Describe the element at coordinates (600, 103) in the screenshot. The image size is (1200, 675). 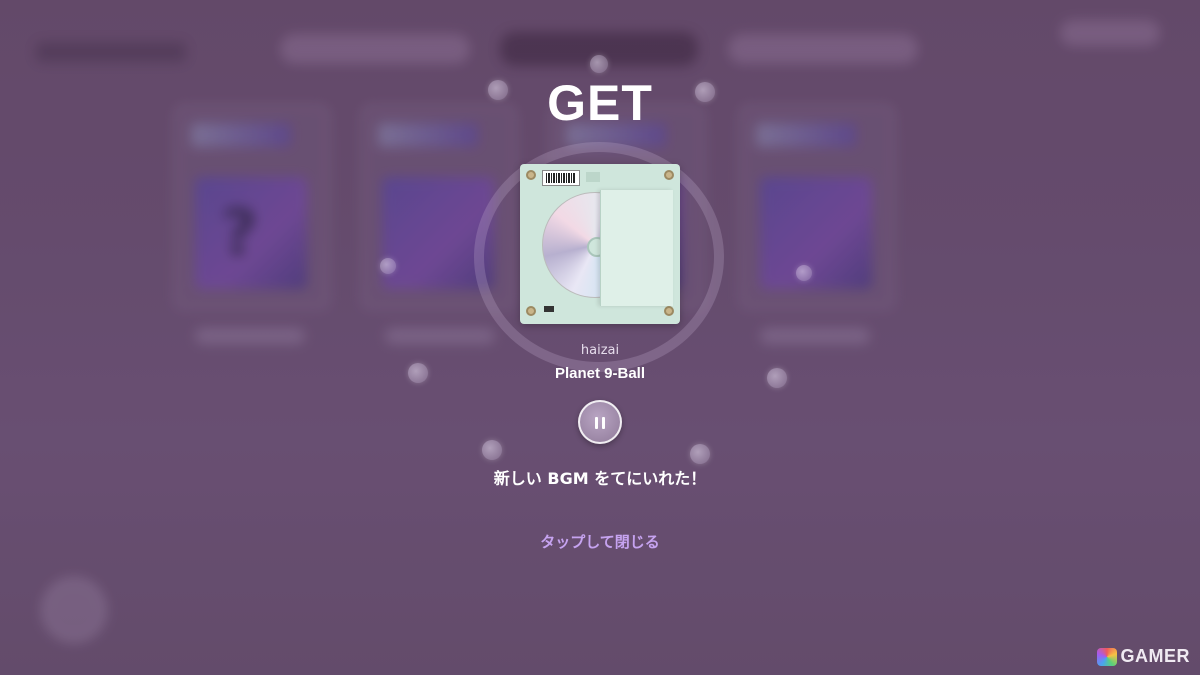
I see `get-title: GET` at that location.